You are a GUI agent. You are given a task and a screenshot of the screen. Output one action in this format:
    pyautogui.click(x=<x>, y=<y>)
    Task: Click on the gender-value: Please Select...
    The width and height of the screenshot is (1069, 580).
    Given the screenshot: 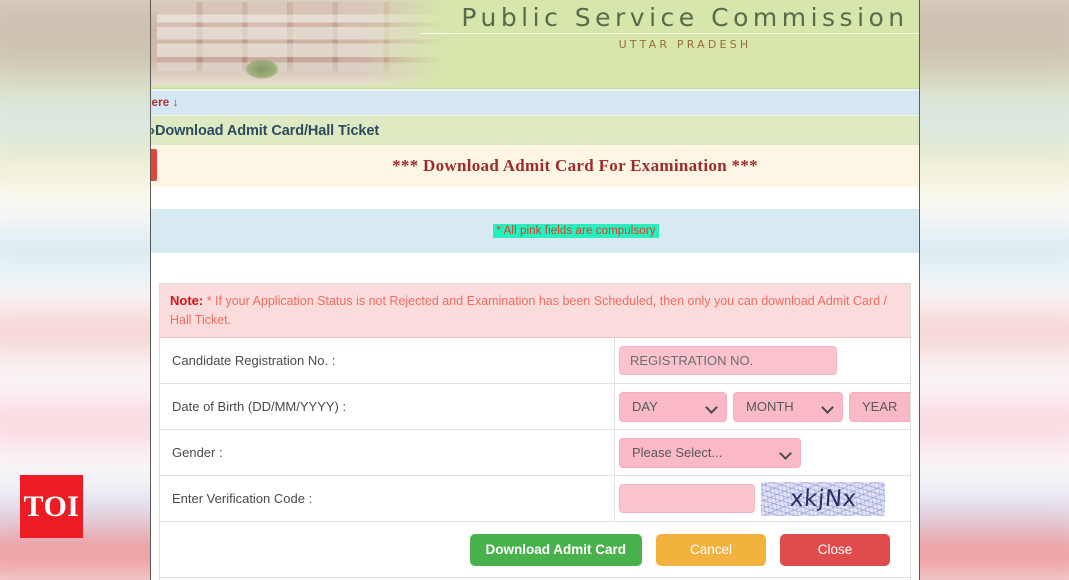 What is the action you would take?
    pyautogui.click(x=677, y=453)
    